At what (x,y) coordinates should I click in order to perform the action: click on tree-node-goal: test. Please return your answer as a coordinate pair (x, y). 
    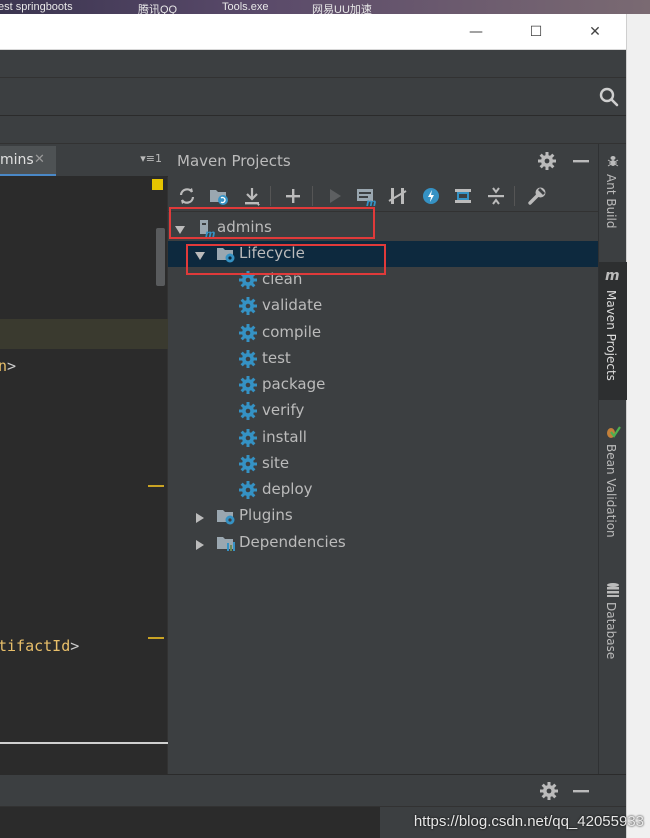
    Looking at the image, I should click on (383, 359).